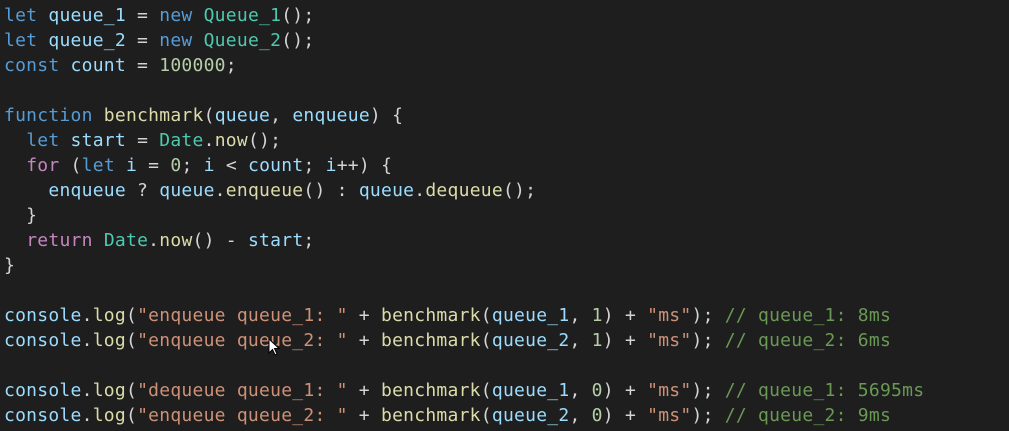 This screenshot has width=1009, height=431. What do you see at coordinates (464, 40) in the screenshot?
I see `code-line: let queue_2 = new Queue_2();` at bounding box center [464, 40].